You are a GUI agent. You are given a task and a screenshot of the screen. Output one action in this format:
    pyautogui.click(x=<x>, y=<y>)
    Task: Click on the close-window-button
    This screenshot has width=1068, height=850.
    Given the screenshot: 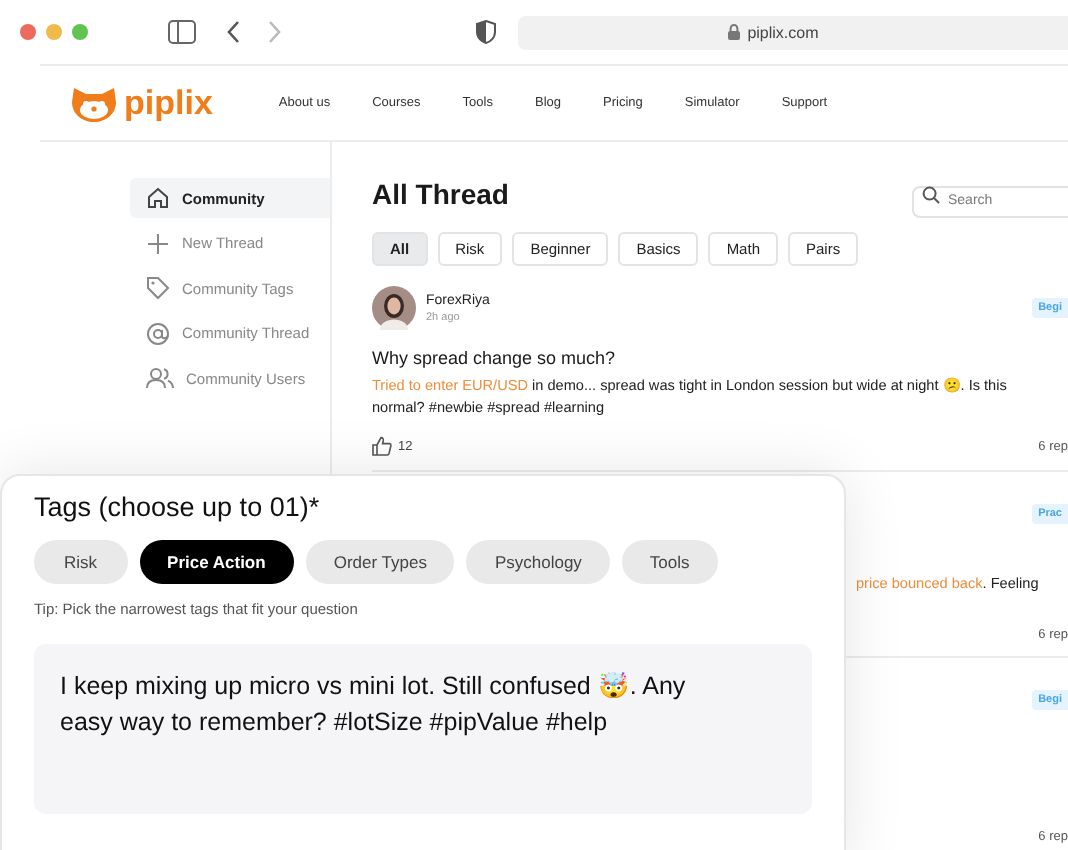 What is the action you would take?
    pyautogui.click(x=28, y=32)
    